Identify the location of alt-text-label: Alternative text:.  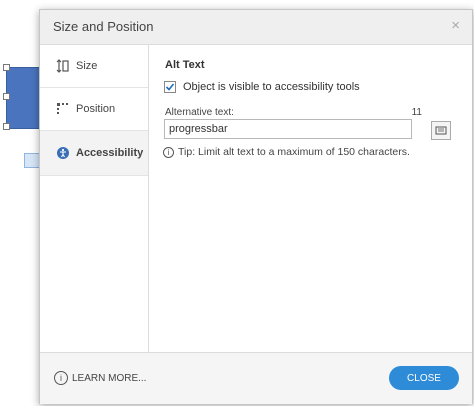
(199, 112).